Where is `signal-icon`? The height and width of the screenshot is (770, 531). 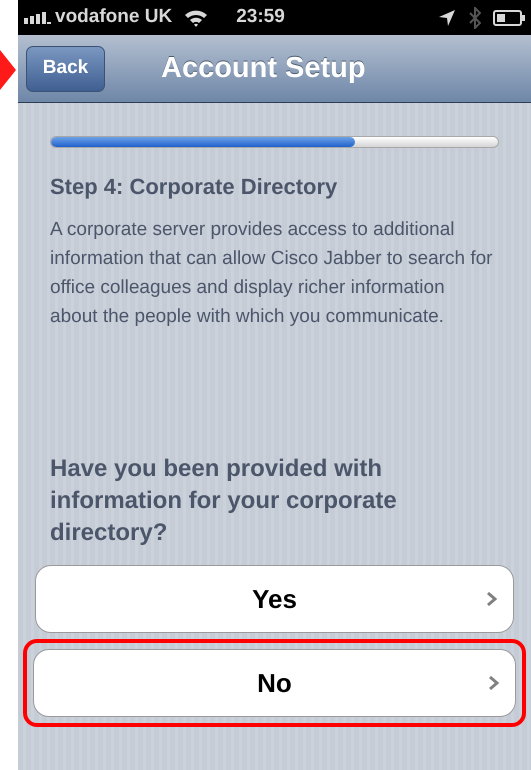 signal-icon is located at coordinates (38, 18).